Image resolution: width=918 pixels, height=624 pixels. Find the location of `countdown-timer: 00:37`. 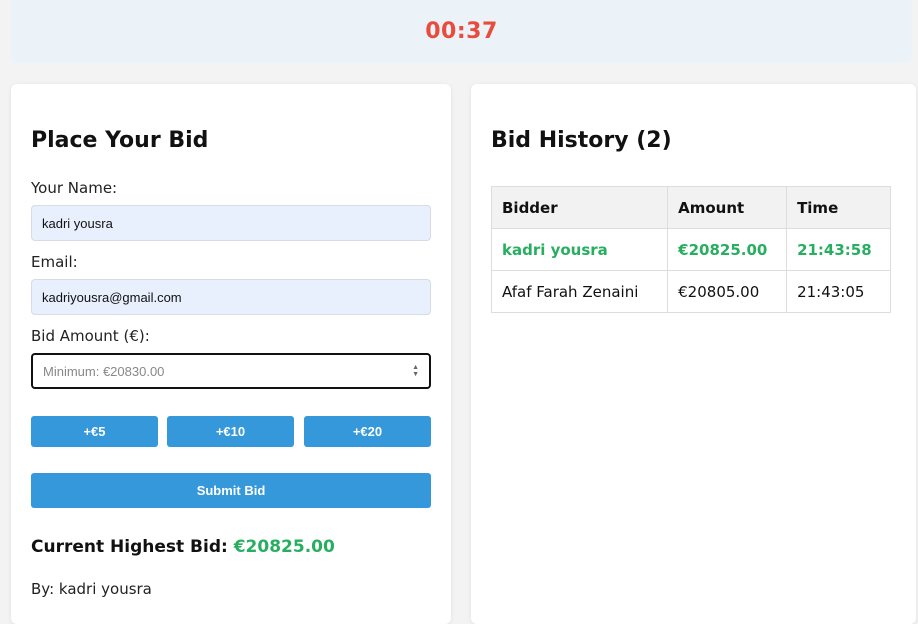

countdown-timer: 00:37 is located at coordinates (461, 31).